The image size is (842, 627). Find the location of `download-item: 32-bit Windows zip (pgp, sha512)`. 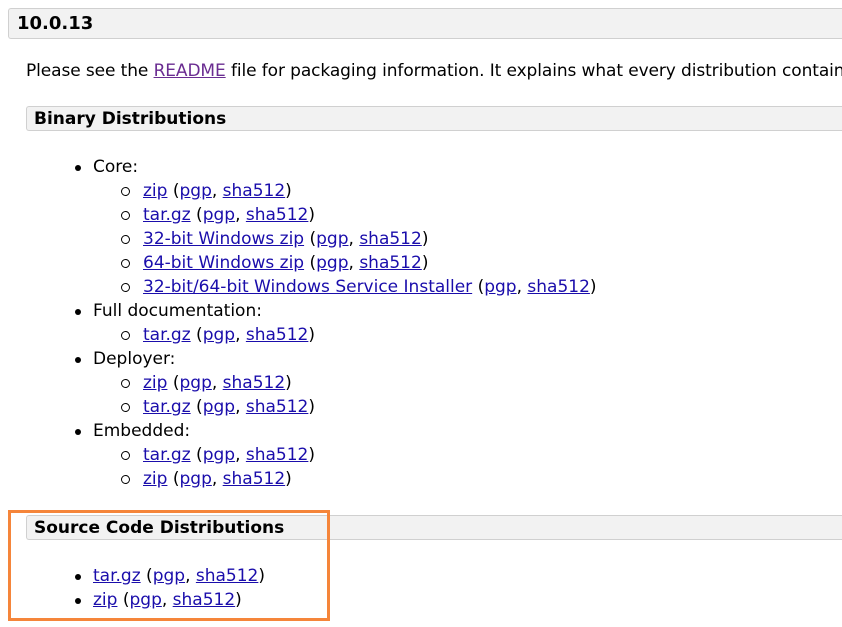

download-item: 32-bit Windows zip (pgp, sha512) is located at coordinates (421, 239).